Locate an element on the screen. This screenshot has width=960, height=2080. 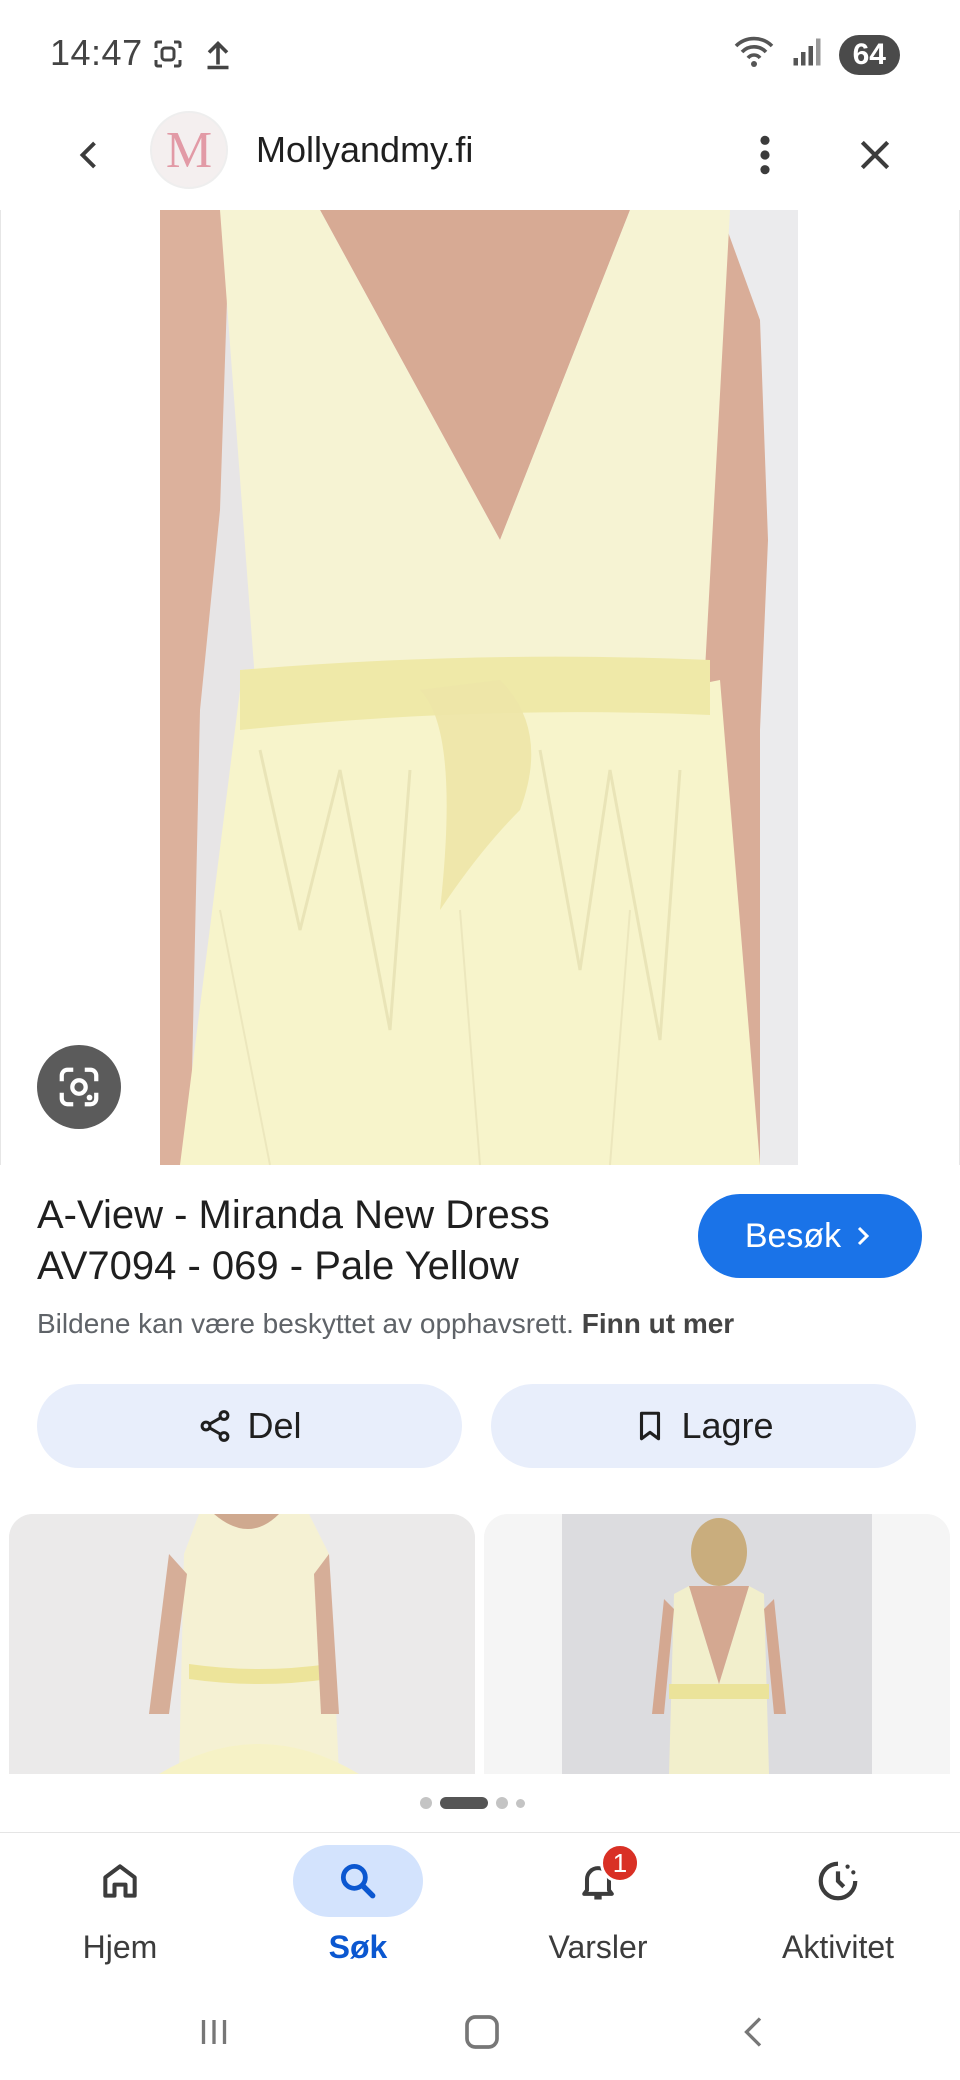
nav-search: Søk is located at coordinates (358, 1908).